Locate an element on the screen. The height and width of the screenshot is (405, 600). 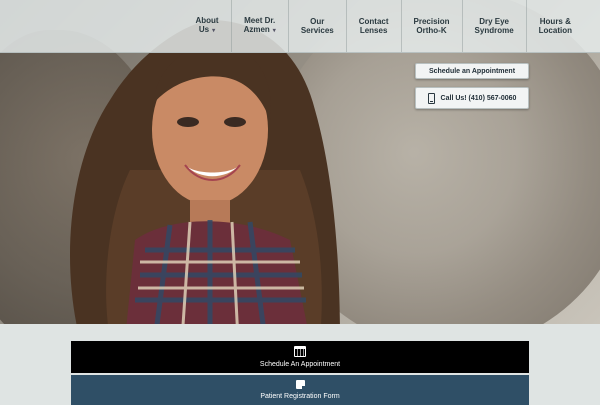
calendar-icon is located at coordinates (300, 351).